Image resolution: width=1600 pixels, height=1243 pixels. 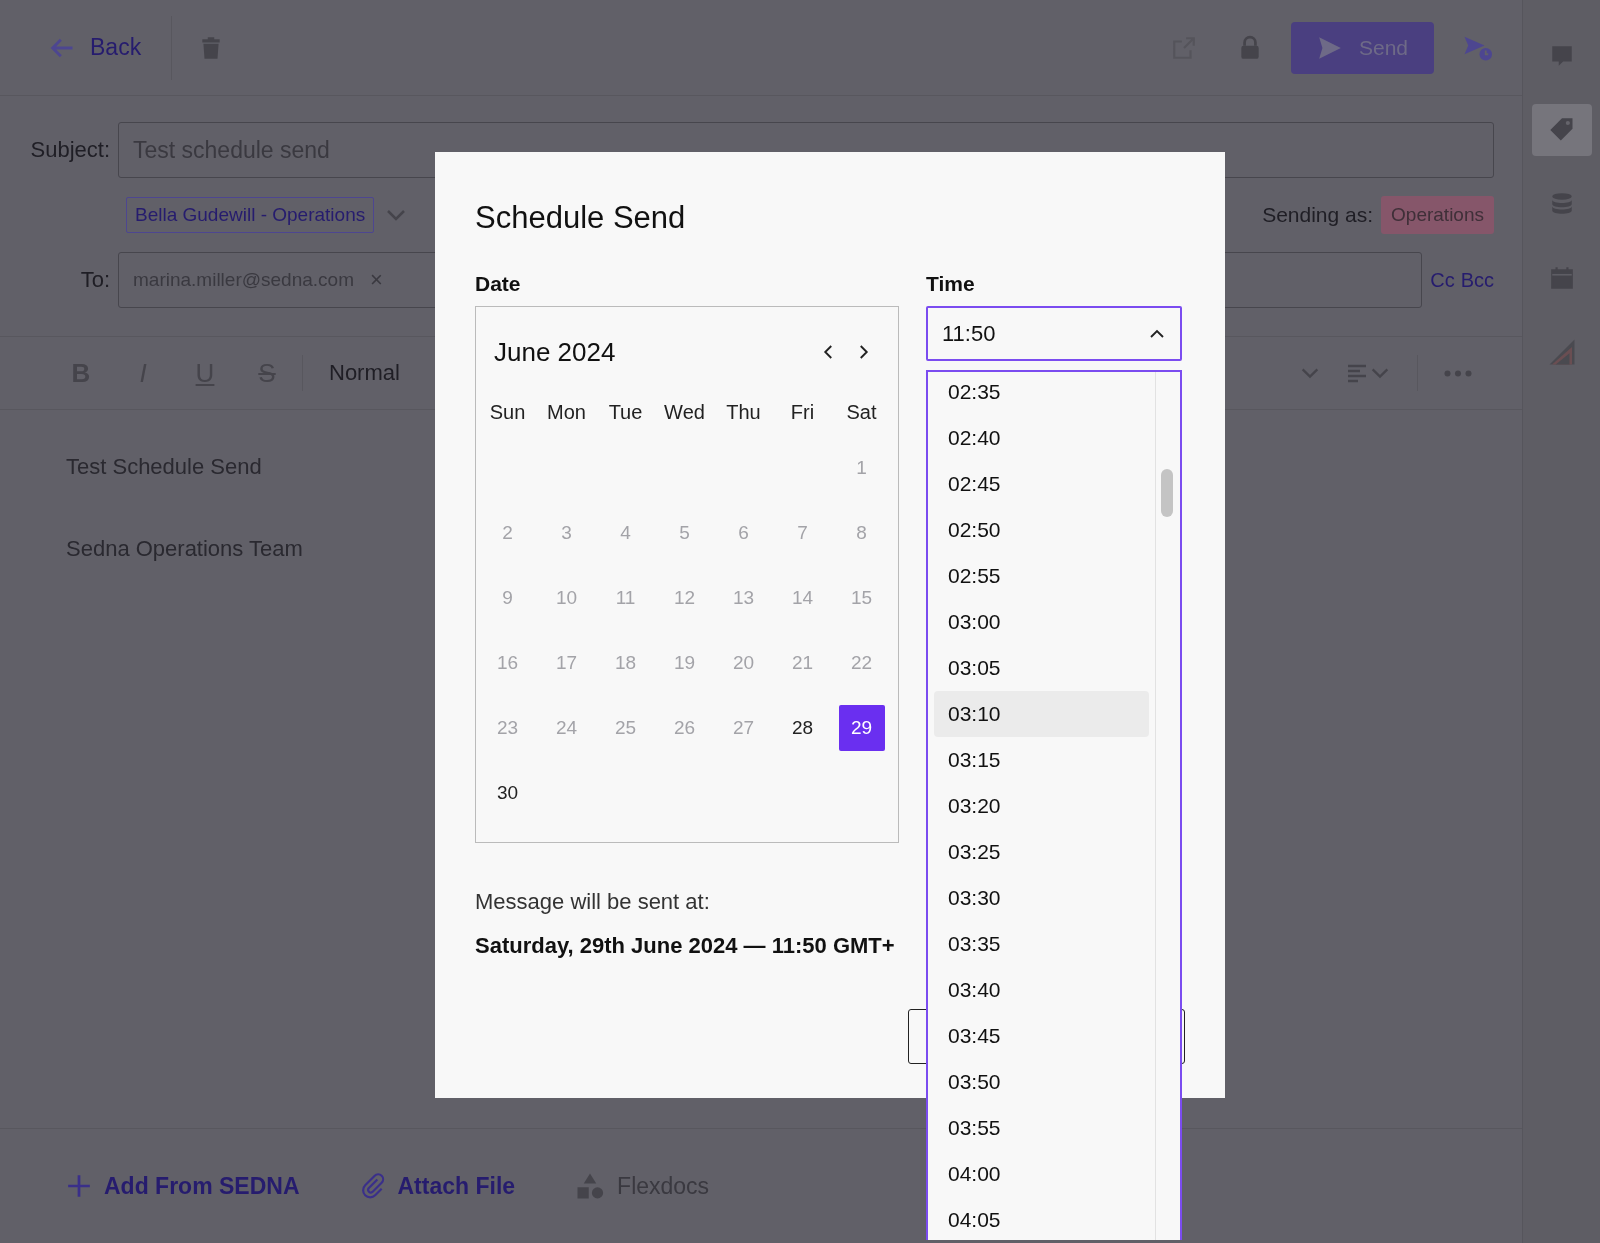 I want to click on shapes-icon, so click(x=590, y=1186).